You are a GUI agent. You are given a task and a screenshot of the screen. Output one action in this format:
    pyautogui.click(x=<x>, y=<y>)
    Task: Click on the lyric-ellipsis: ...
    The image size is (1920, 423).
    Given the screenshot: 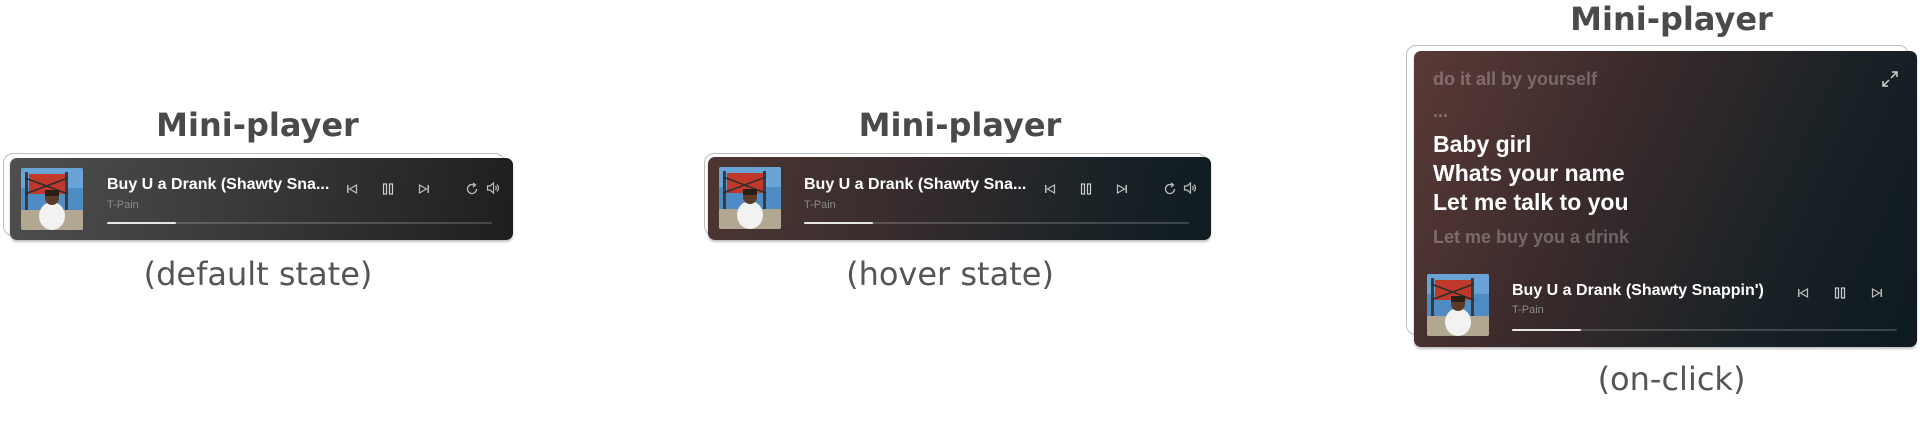 What is the action you would take?
    pyautogui.click(x=1441, y=111)
    